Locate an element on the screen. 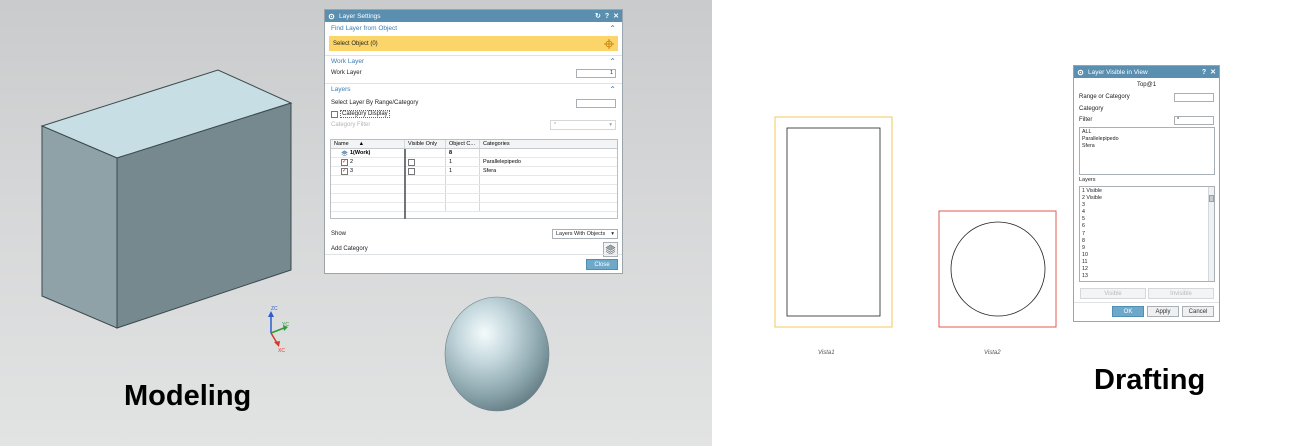 This screenshot has width=1300, height=446. layer-category: Parallelepipedo is located at coordinates (548, 162).